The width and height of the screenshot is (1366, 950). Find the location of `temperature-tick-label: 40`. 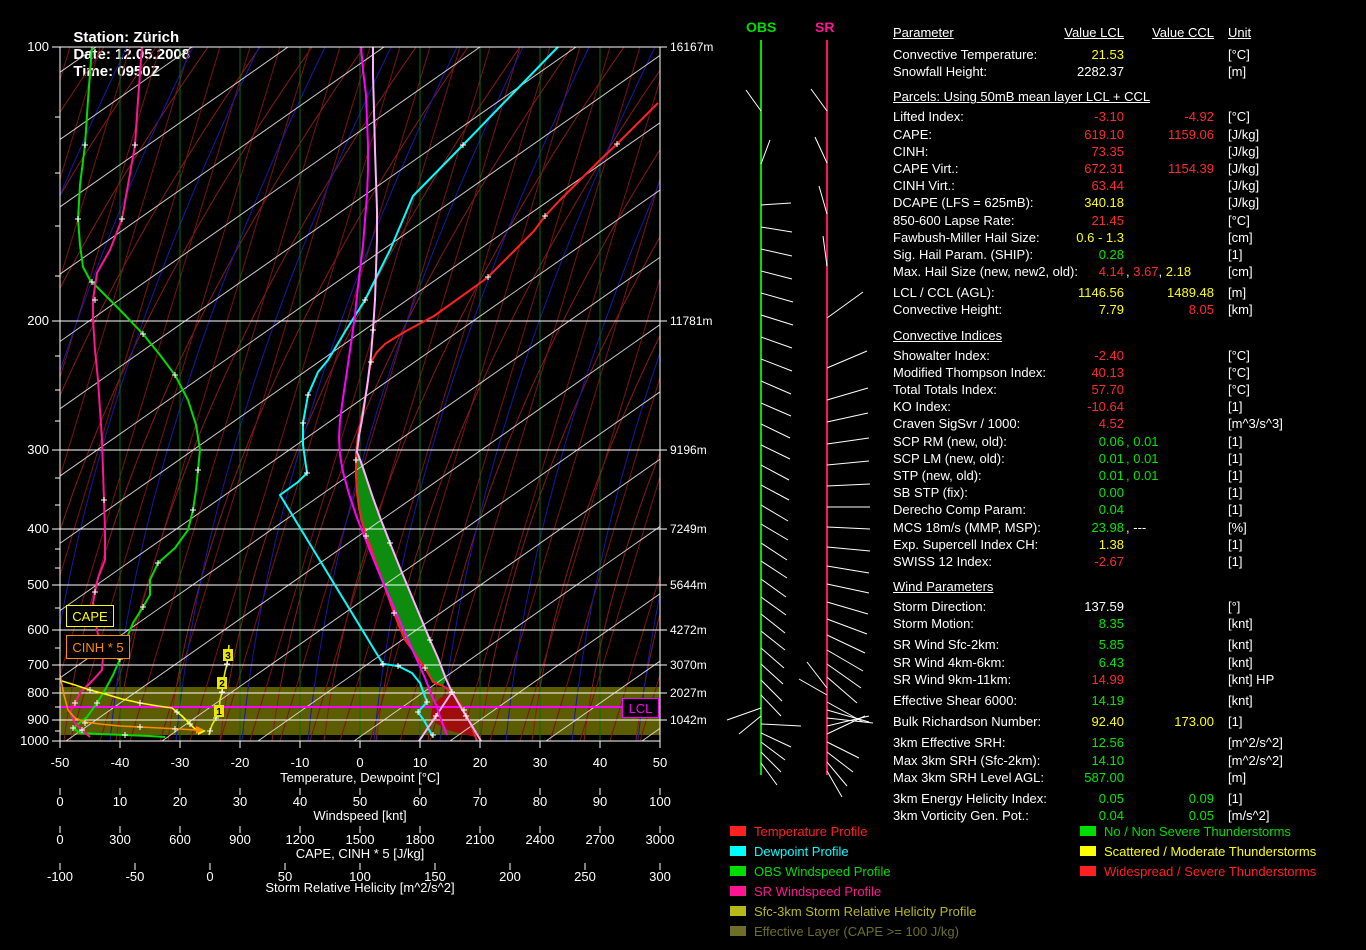

temperature-tick-label: 40 is located at coordinates (600, 762).